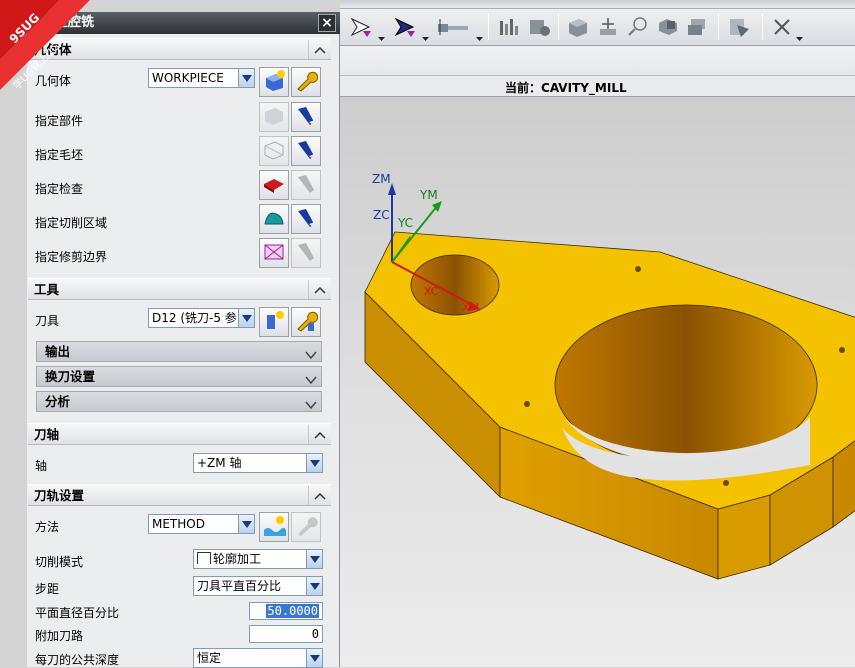 The height and width of the screenshot is (668, 855). I want to click on additional-passes-label: 附加刀路, so click(59, 636).